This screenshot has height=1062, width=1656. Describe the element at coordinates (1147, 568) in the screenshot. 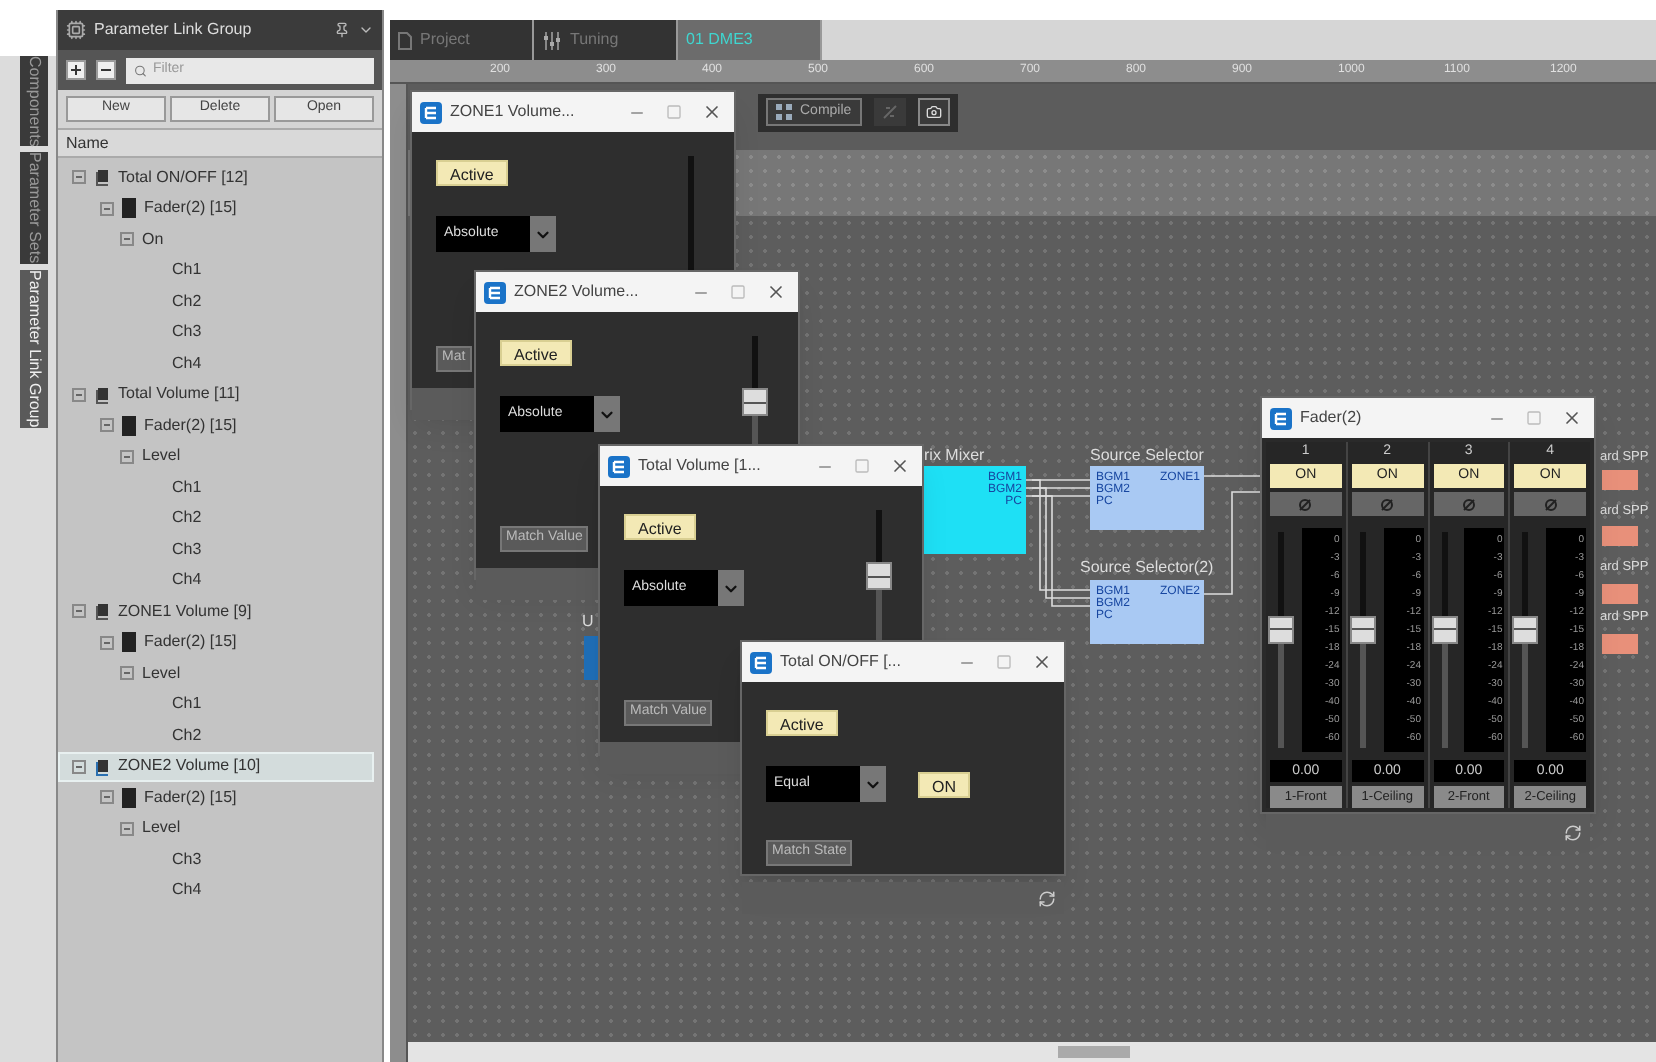

I see `block-label: Source Selector(2)` at that location.